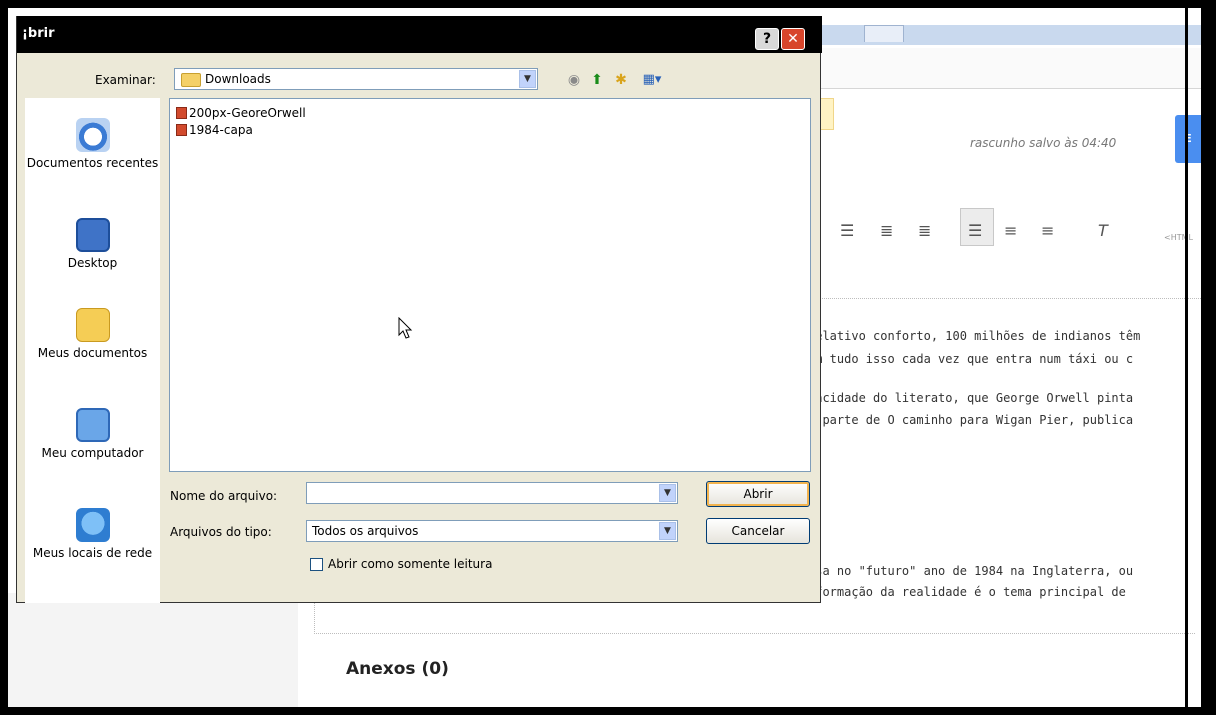 This screenshot has width=1216, height=715. Describe the element at coordinates (238, 79) in the screenshot. I see `look-in-value: Downloads` at that location.